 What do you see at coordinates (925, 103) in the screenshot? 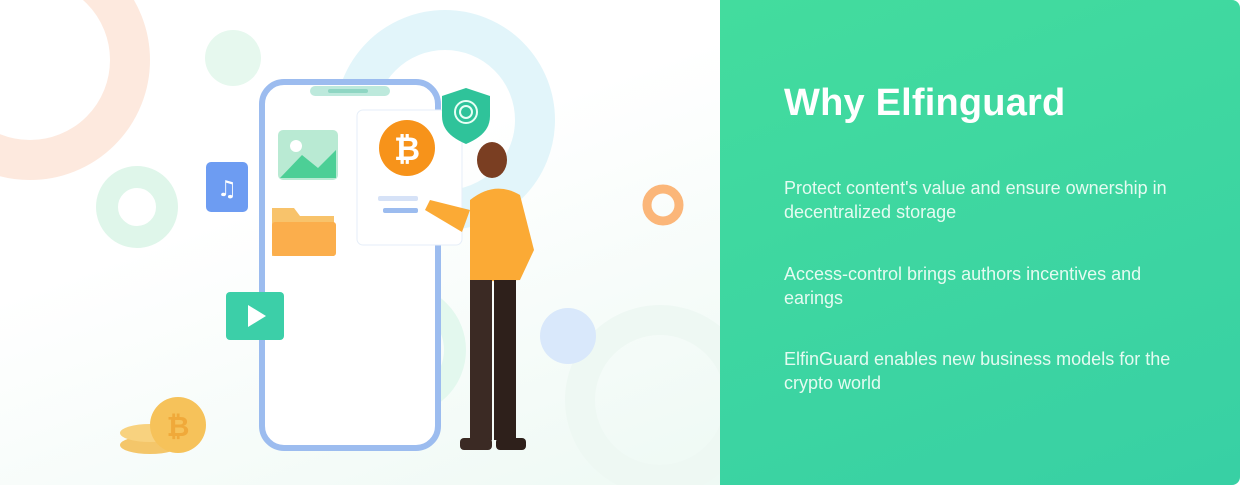
I see `panel-title: Why Elfinguard` at bounding box center [925, 103].